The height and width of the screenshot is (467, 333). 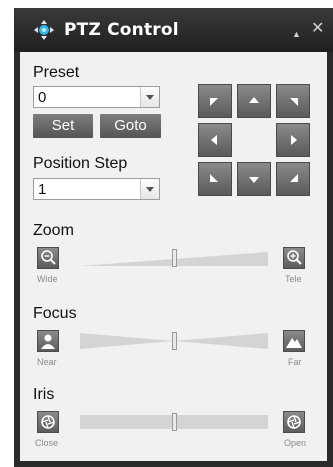 I want to click on arrow-down-icon, so click(x=254, y=180).